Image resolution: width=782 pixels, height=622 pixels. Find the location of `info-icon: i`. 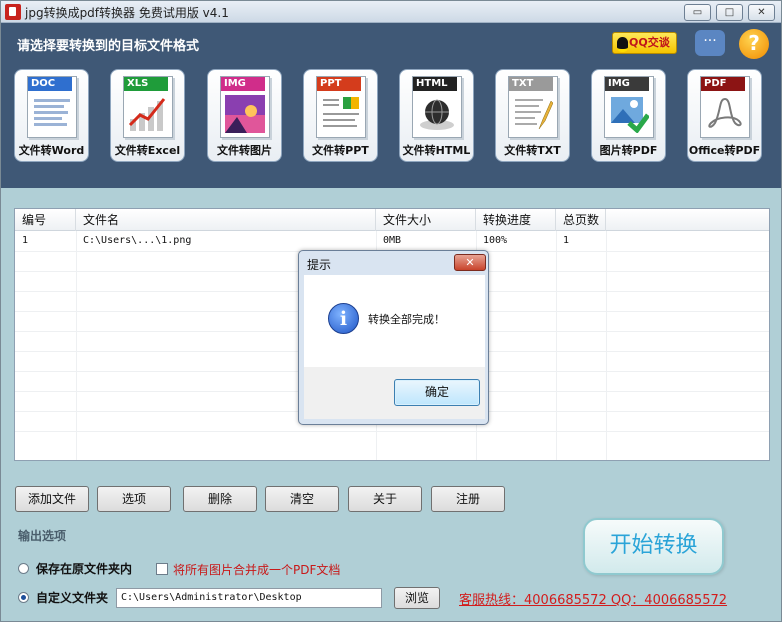

info-icon: i is located at coordinates (343, 318).